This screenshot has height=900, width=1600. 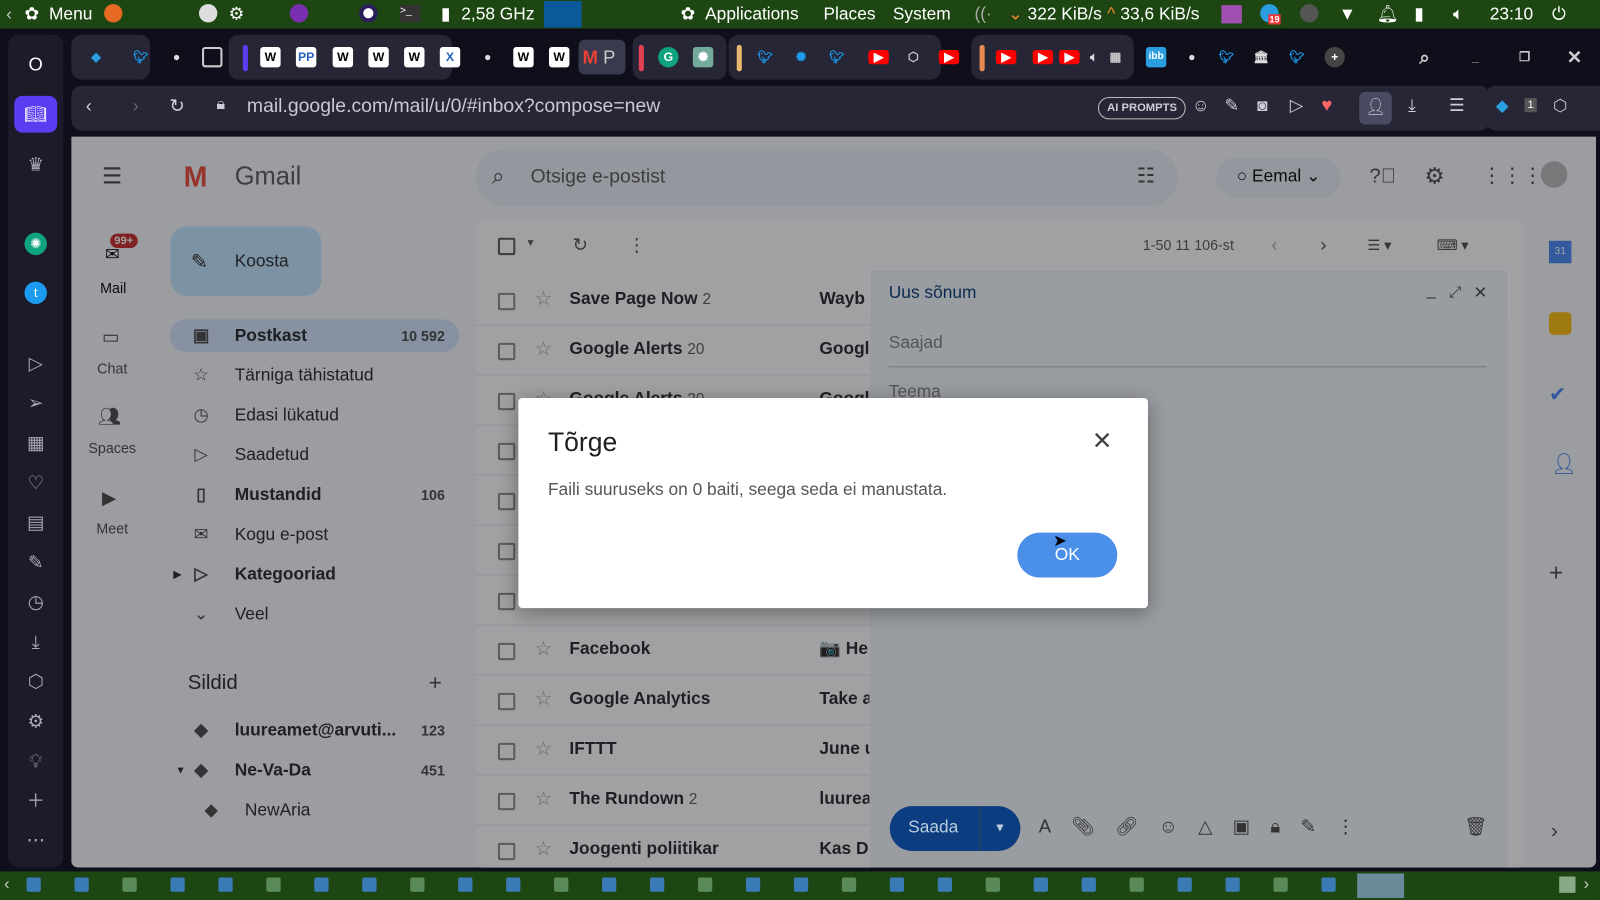 I want to click on compose-minimize-button: _, so click(x=1431, y=291).